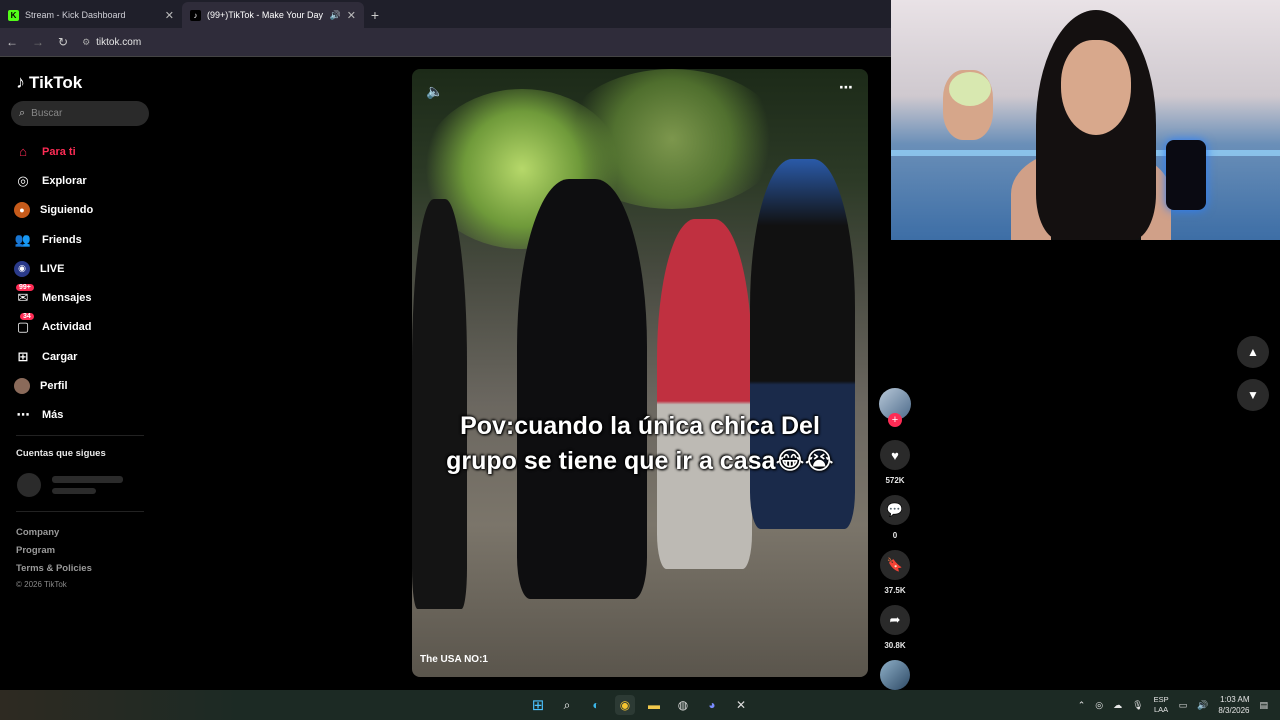 This screenshot has width=1280, height=720. I want to click on following-icon: ●, so click(22, 210).